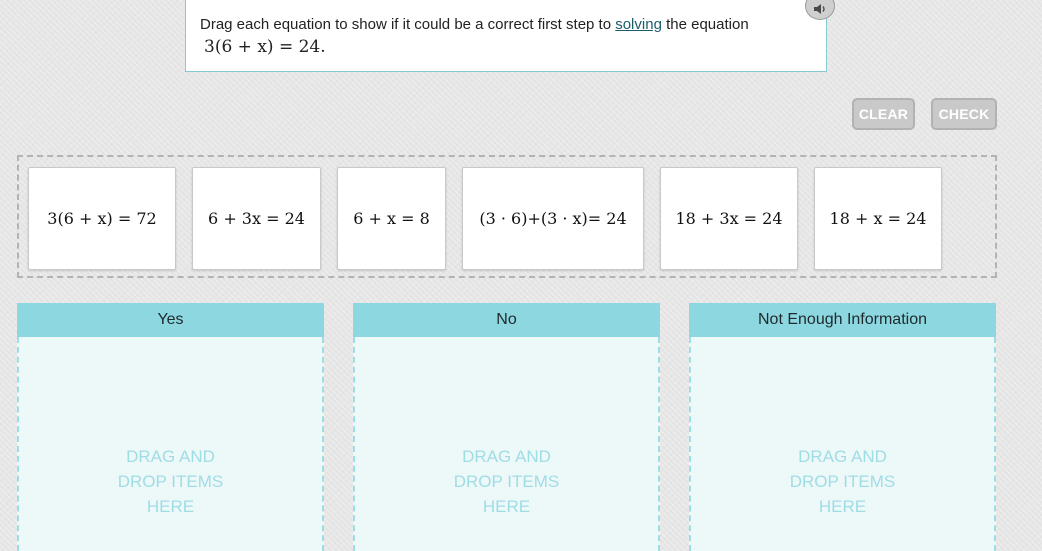 This screenshot has width=1042, height=551. I want to click on speaker-icon, so click(819, 9).